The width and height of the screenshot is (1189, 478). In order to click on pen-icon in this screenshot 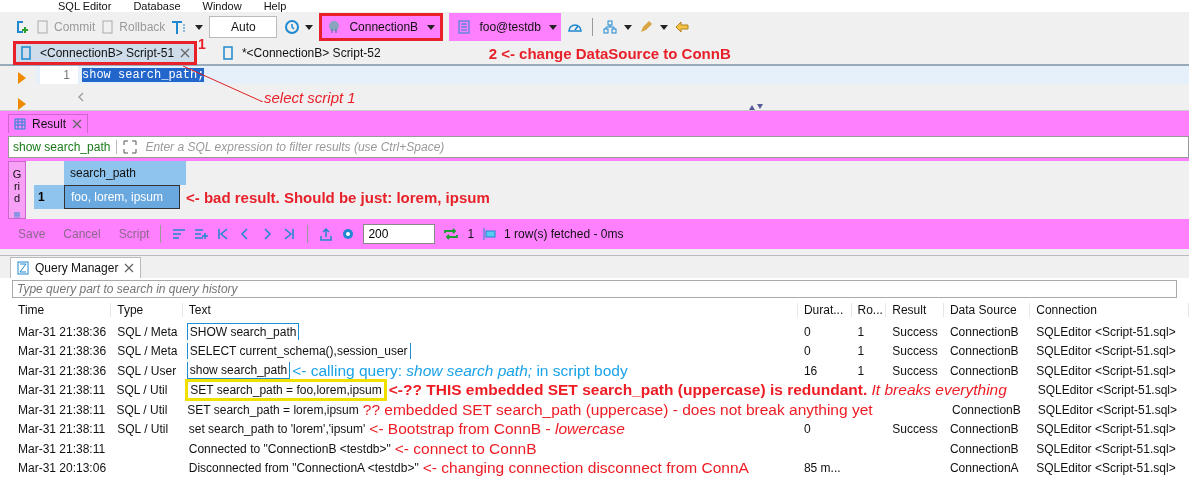, I will do `click(646, 27)`.